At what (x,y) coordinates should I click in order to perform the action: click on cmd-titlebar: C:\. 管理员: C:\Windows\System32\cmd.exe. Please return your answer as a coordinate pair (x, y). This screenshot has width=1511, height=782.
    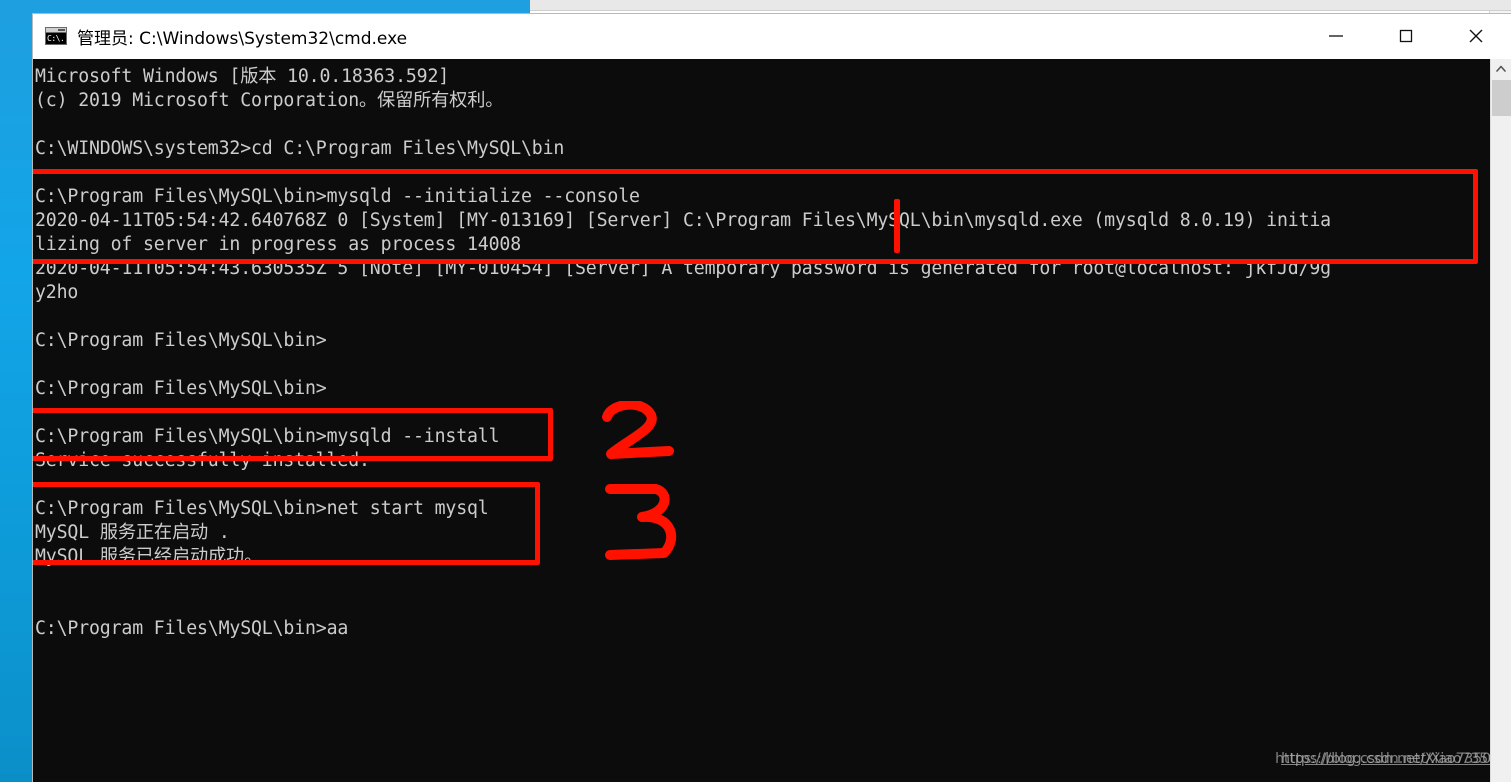
    Looking at the image, I should click on (772, 36).